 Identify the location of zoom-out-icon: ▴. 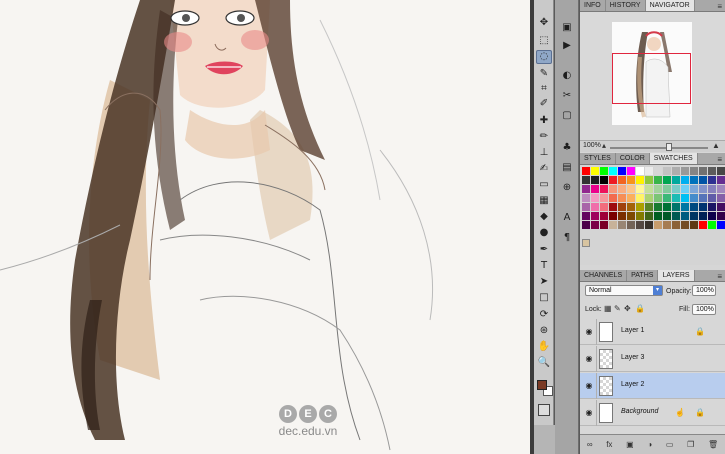
(604, 145).